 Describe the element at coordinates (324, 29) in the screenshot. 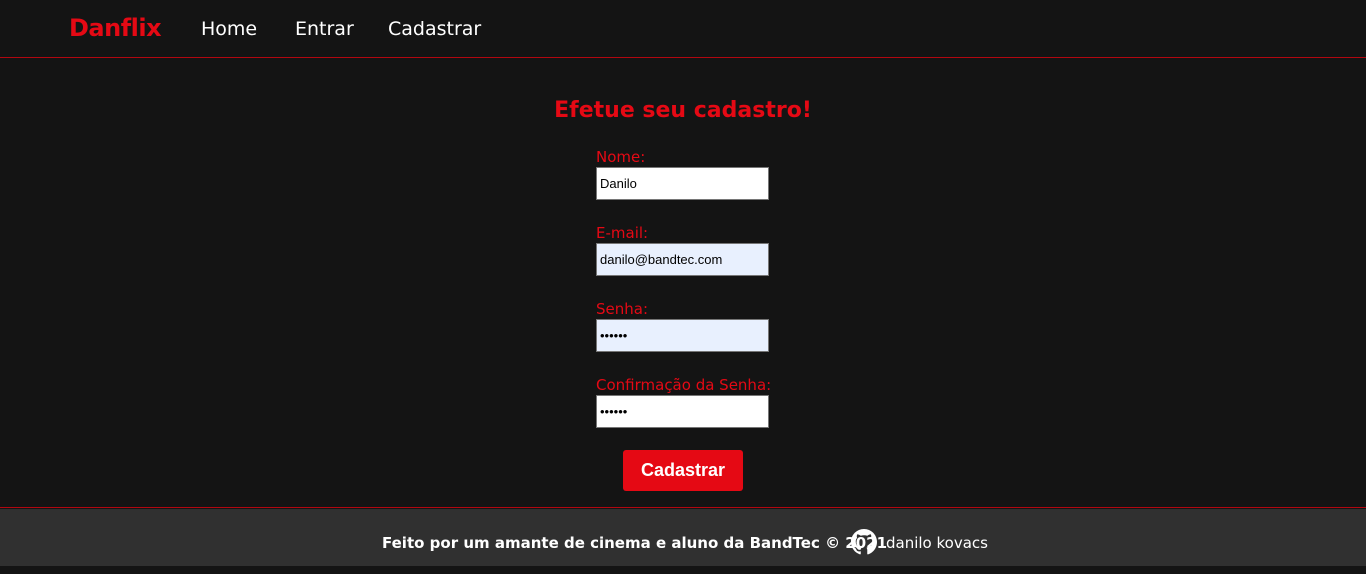

I see `nav-link-entrar: Entrar` at that location.